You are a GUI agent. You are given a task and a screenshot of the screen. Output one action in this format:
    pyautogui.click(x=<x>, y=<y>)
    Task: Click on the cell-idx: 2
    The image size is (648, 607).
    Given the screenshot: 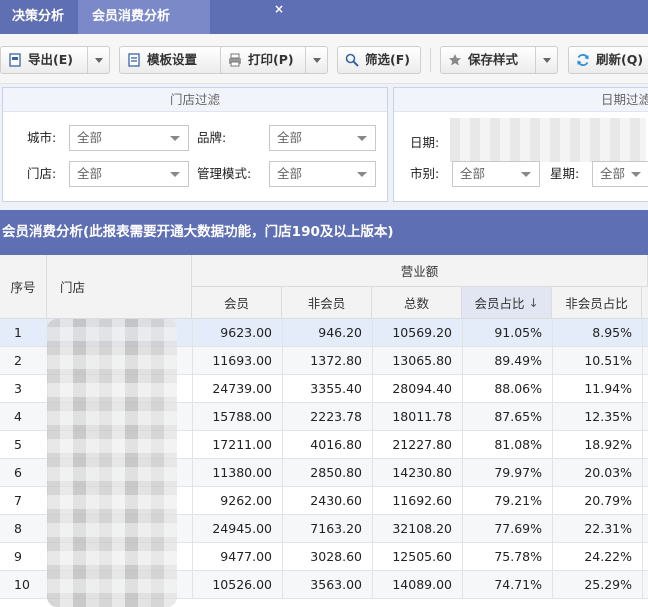 What is the action you would take?
    pyautogui.click(x=18, y=360)
    